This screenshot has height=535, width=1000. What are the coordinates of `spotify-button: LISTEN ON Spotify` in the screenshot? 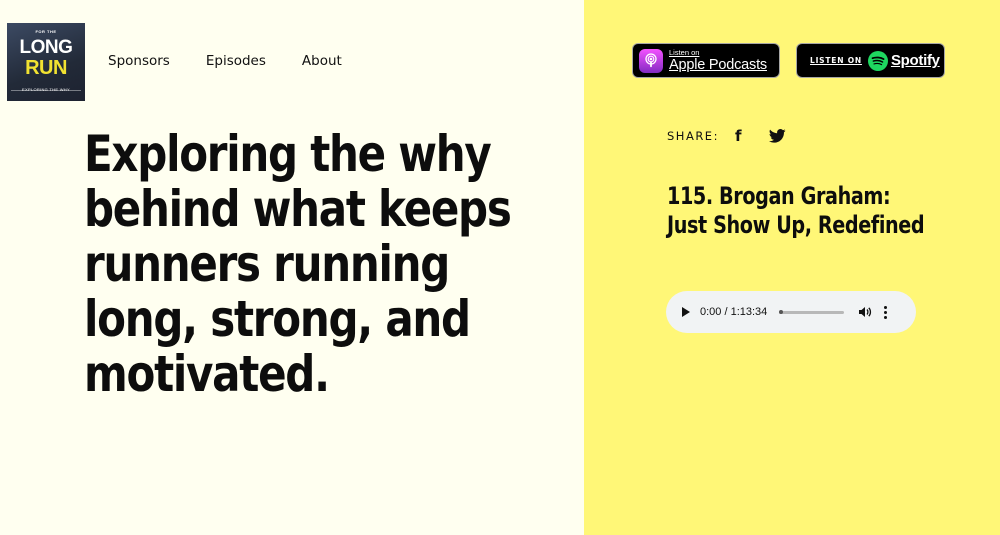 It's located at (870, 60).